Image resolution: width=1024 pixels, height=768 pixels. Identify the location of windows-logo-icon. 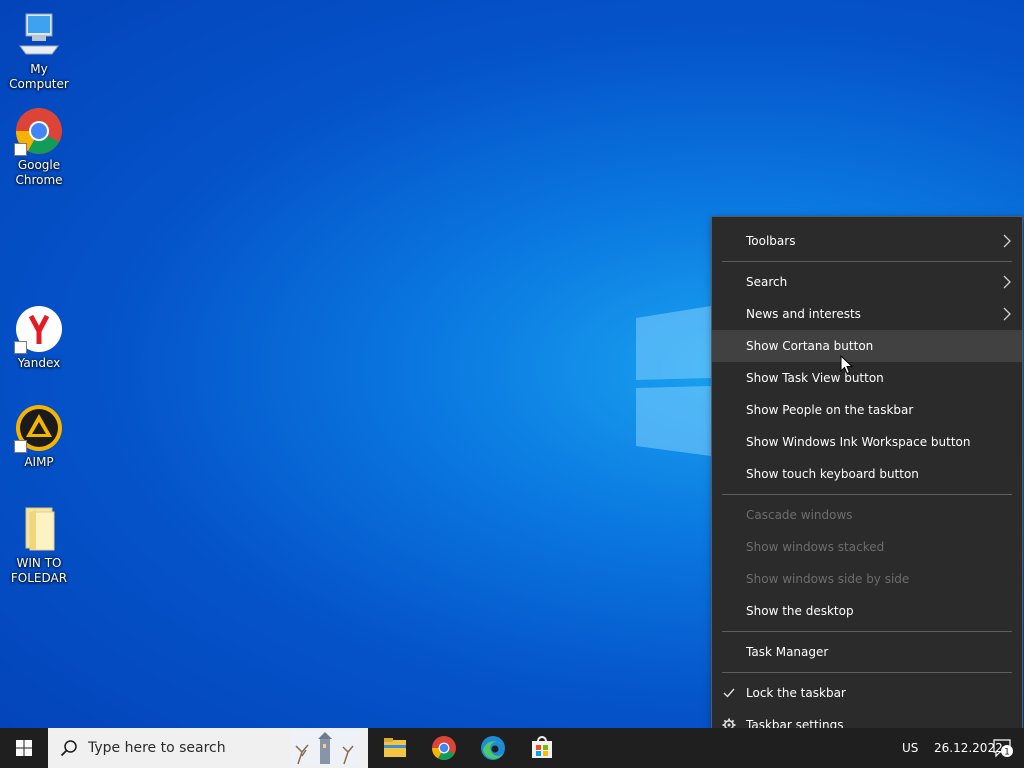
(24, 748).